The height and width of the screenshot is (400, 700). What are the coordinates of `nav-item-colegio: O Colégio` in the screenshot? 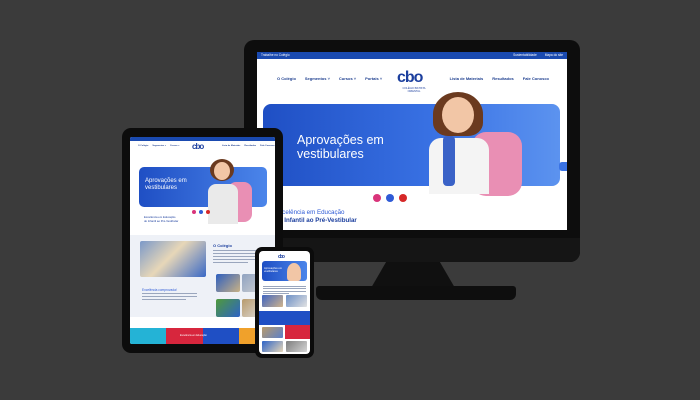 It's located at (286, 78).